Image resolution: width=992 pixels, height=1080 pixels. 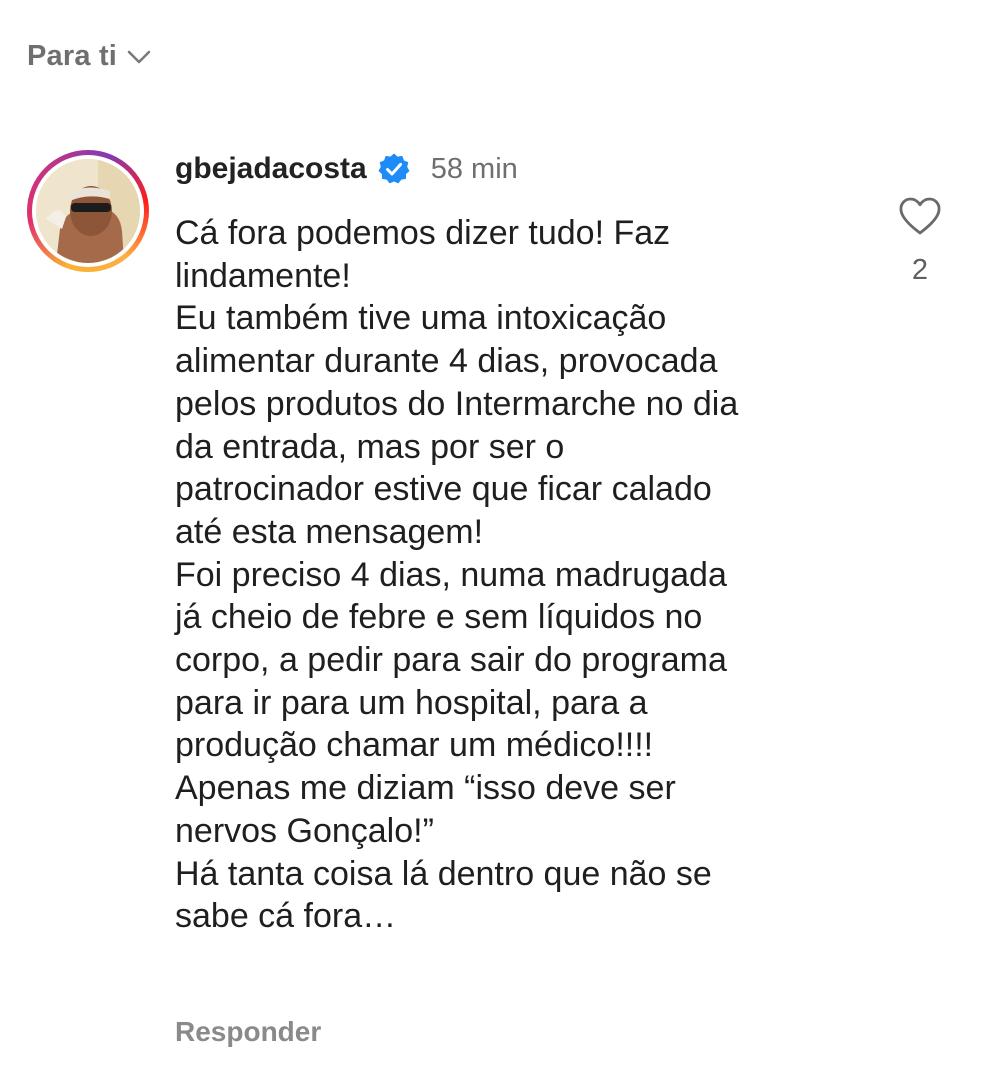 What do you see at coordinates (474, 168) in the screenshot?
I see `comment-time: 58 min` at bounding box center [474, 168].